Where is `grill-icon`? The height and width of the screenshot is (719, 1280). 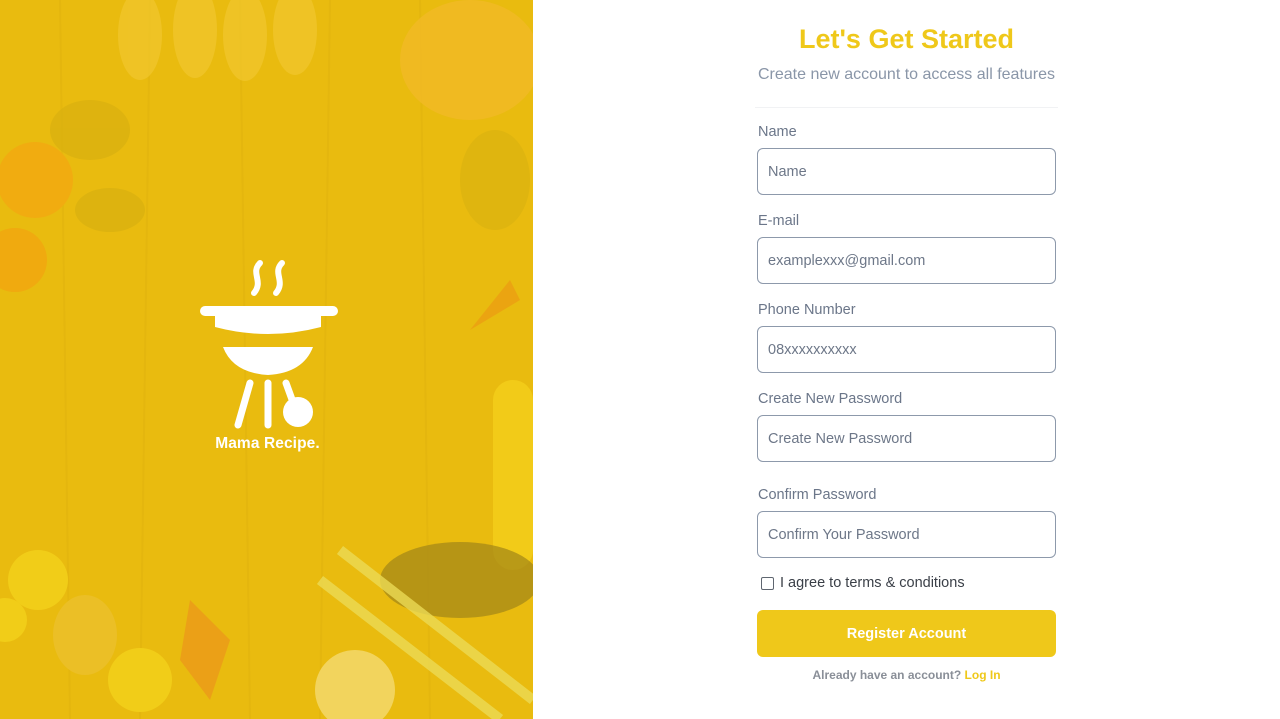 grill-icon is located at coordinates (268, 344).